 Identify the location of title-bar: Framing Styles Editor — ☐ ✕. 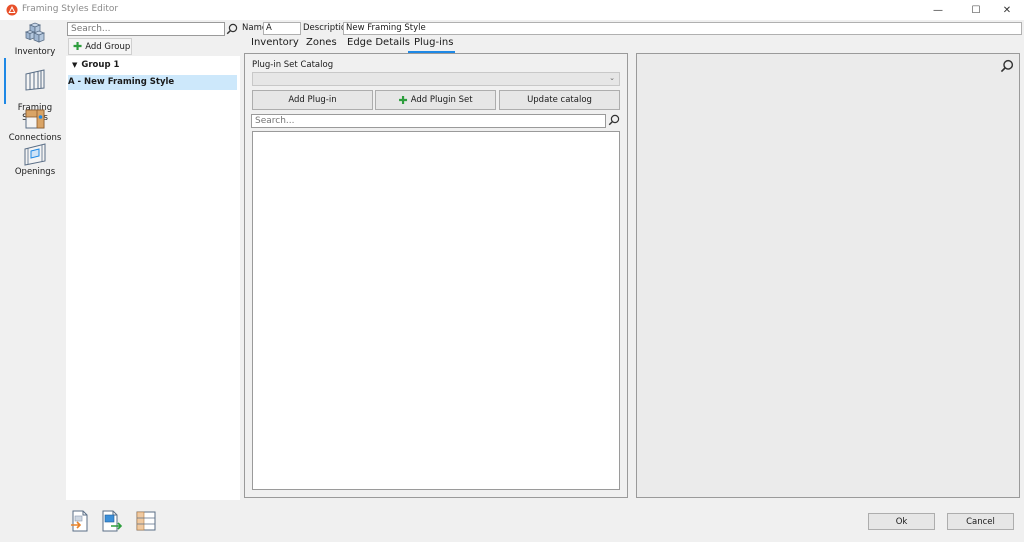
(512, 10).